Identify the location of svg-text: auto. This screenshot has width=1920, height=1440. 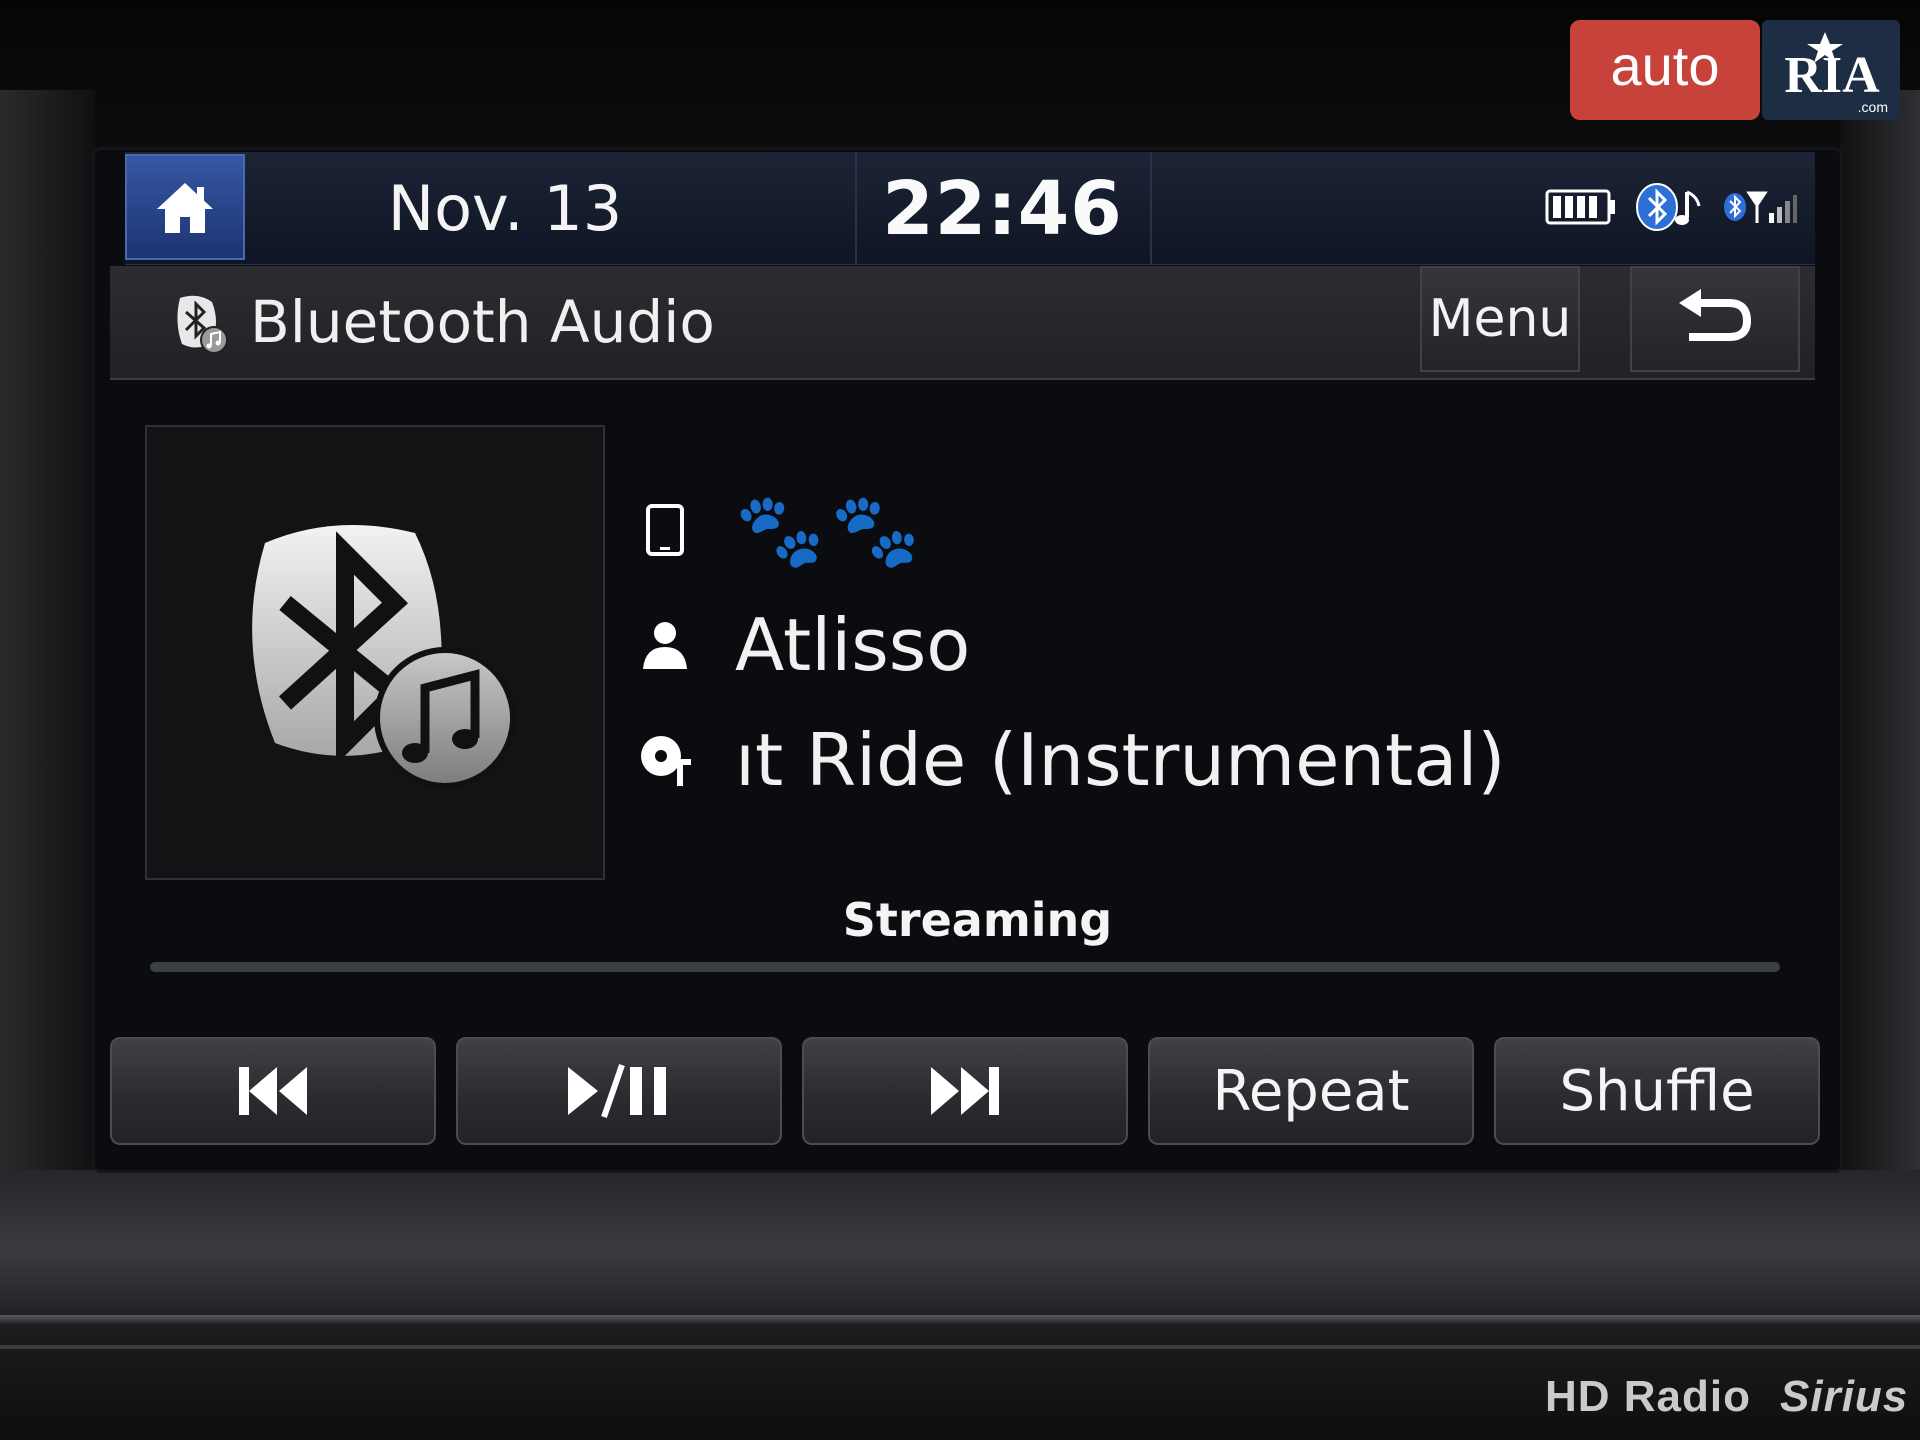
(1665, 65).